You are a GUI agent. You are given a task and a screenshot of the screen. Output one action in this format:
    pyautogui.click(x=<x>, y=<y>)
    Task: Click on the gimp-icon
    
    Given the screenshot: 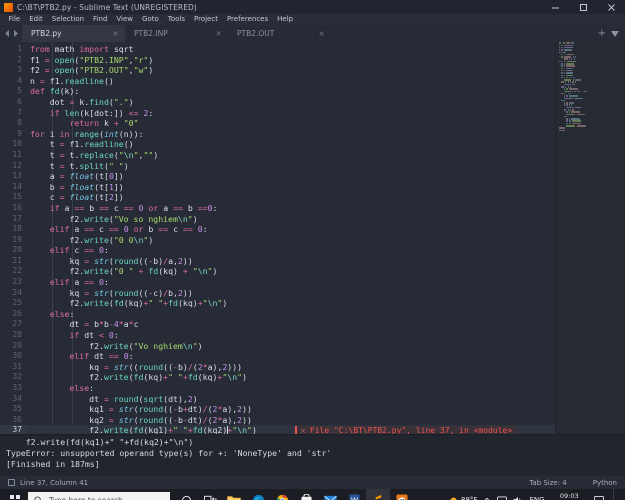 What is the action you would take?
    pyautogui.click(x=402, y=494)
    